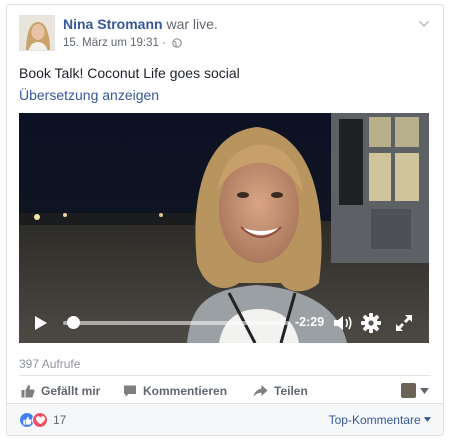 The width and height of the screenshot is (450, 442). What do you see at coordinates (113, 24) in the screenshot?
I see `author-name: Nina Stromann` at bounding box center [113, 24].